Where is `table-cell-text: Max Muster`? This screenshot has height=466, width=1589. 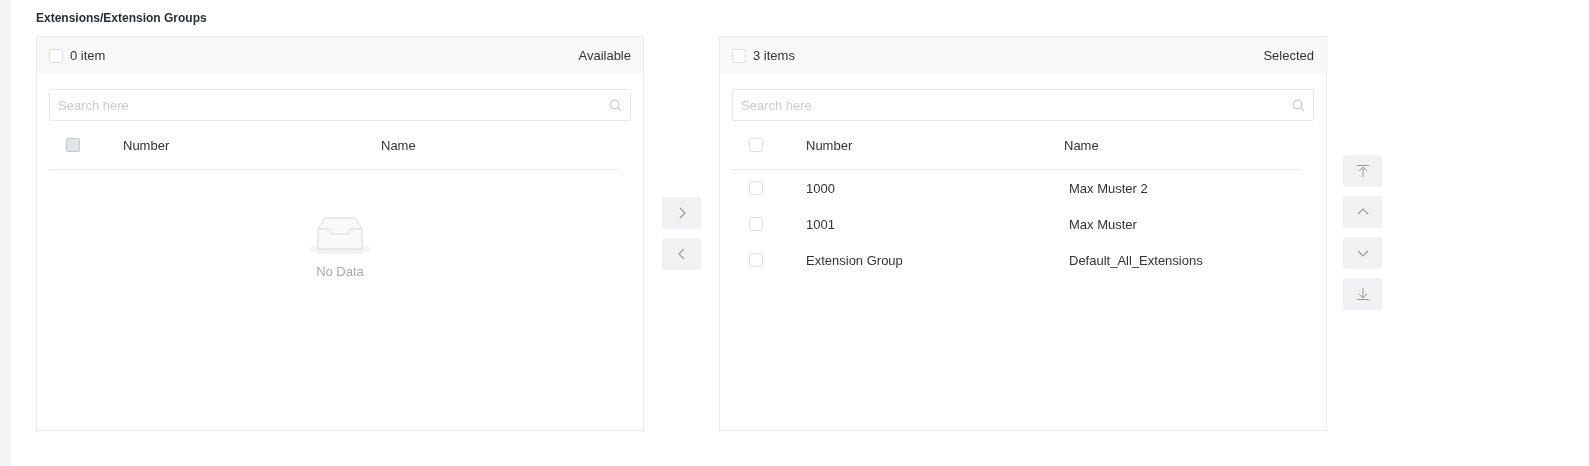
table-cell-text: Max Muster is located at coordinates (1103, 224).